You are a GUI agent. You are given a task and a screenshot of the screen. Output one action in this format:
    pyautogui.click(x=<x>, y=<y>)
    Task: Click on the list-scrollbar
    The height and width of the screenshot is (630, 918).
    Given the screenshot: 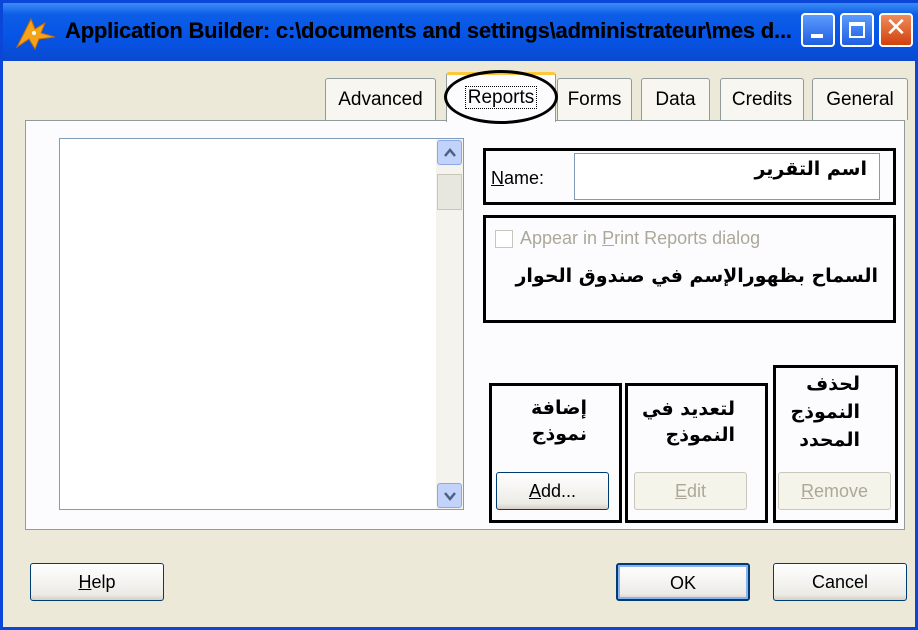 What is the action you would take?
    pyautogui.click(x=449, y=324)
    